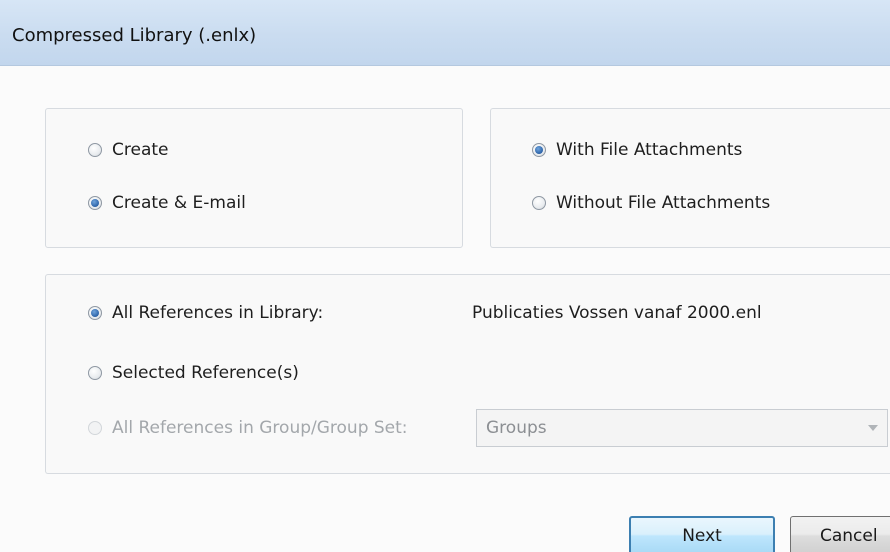  I want to click on action-group-box, so click(254, 178).